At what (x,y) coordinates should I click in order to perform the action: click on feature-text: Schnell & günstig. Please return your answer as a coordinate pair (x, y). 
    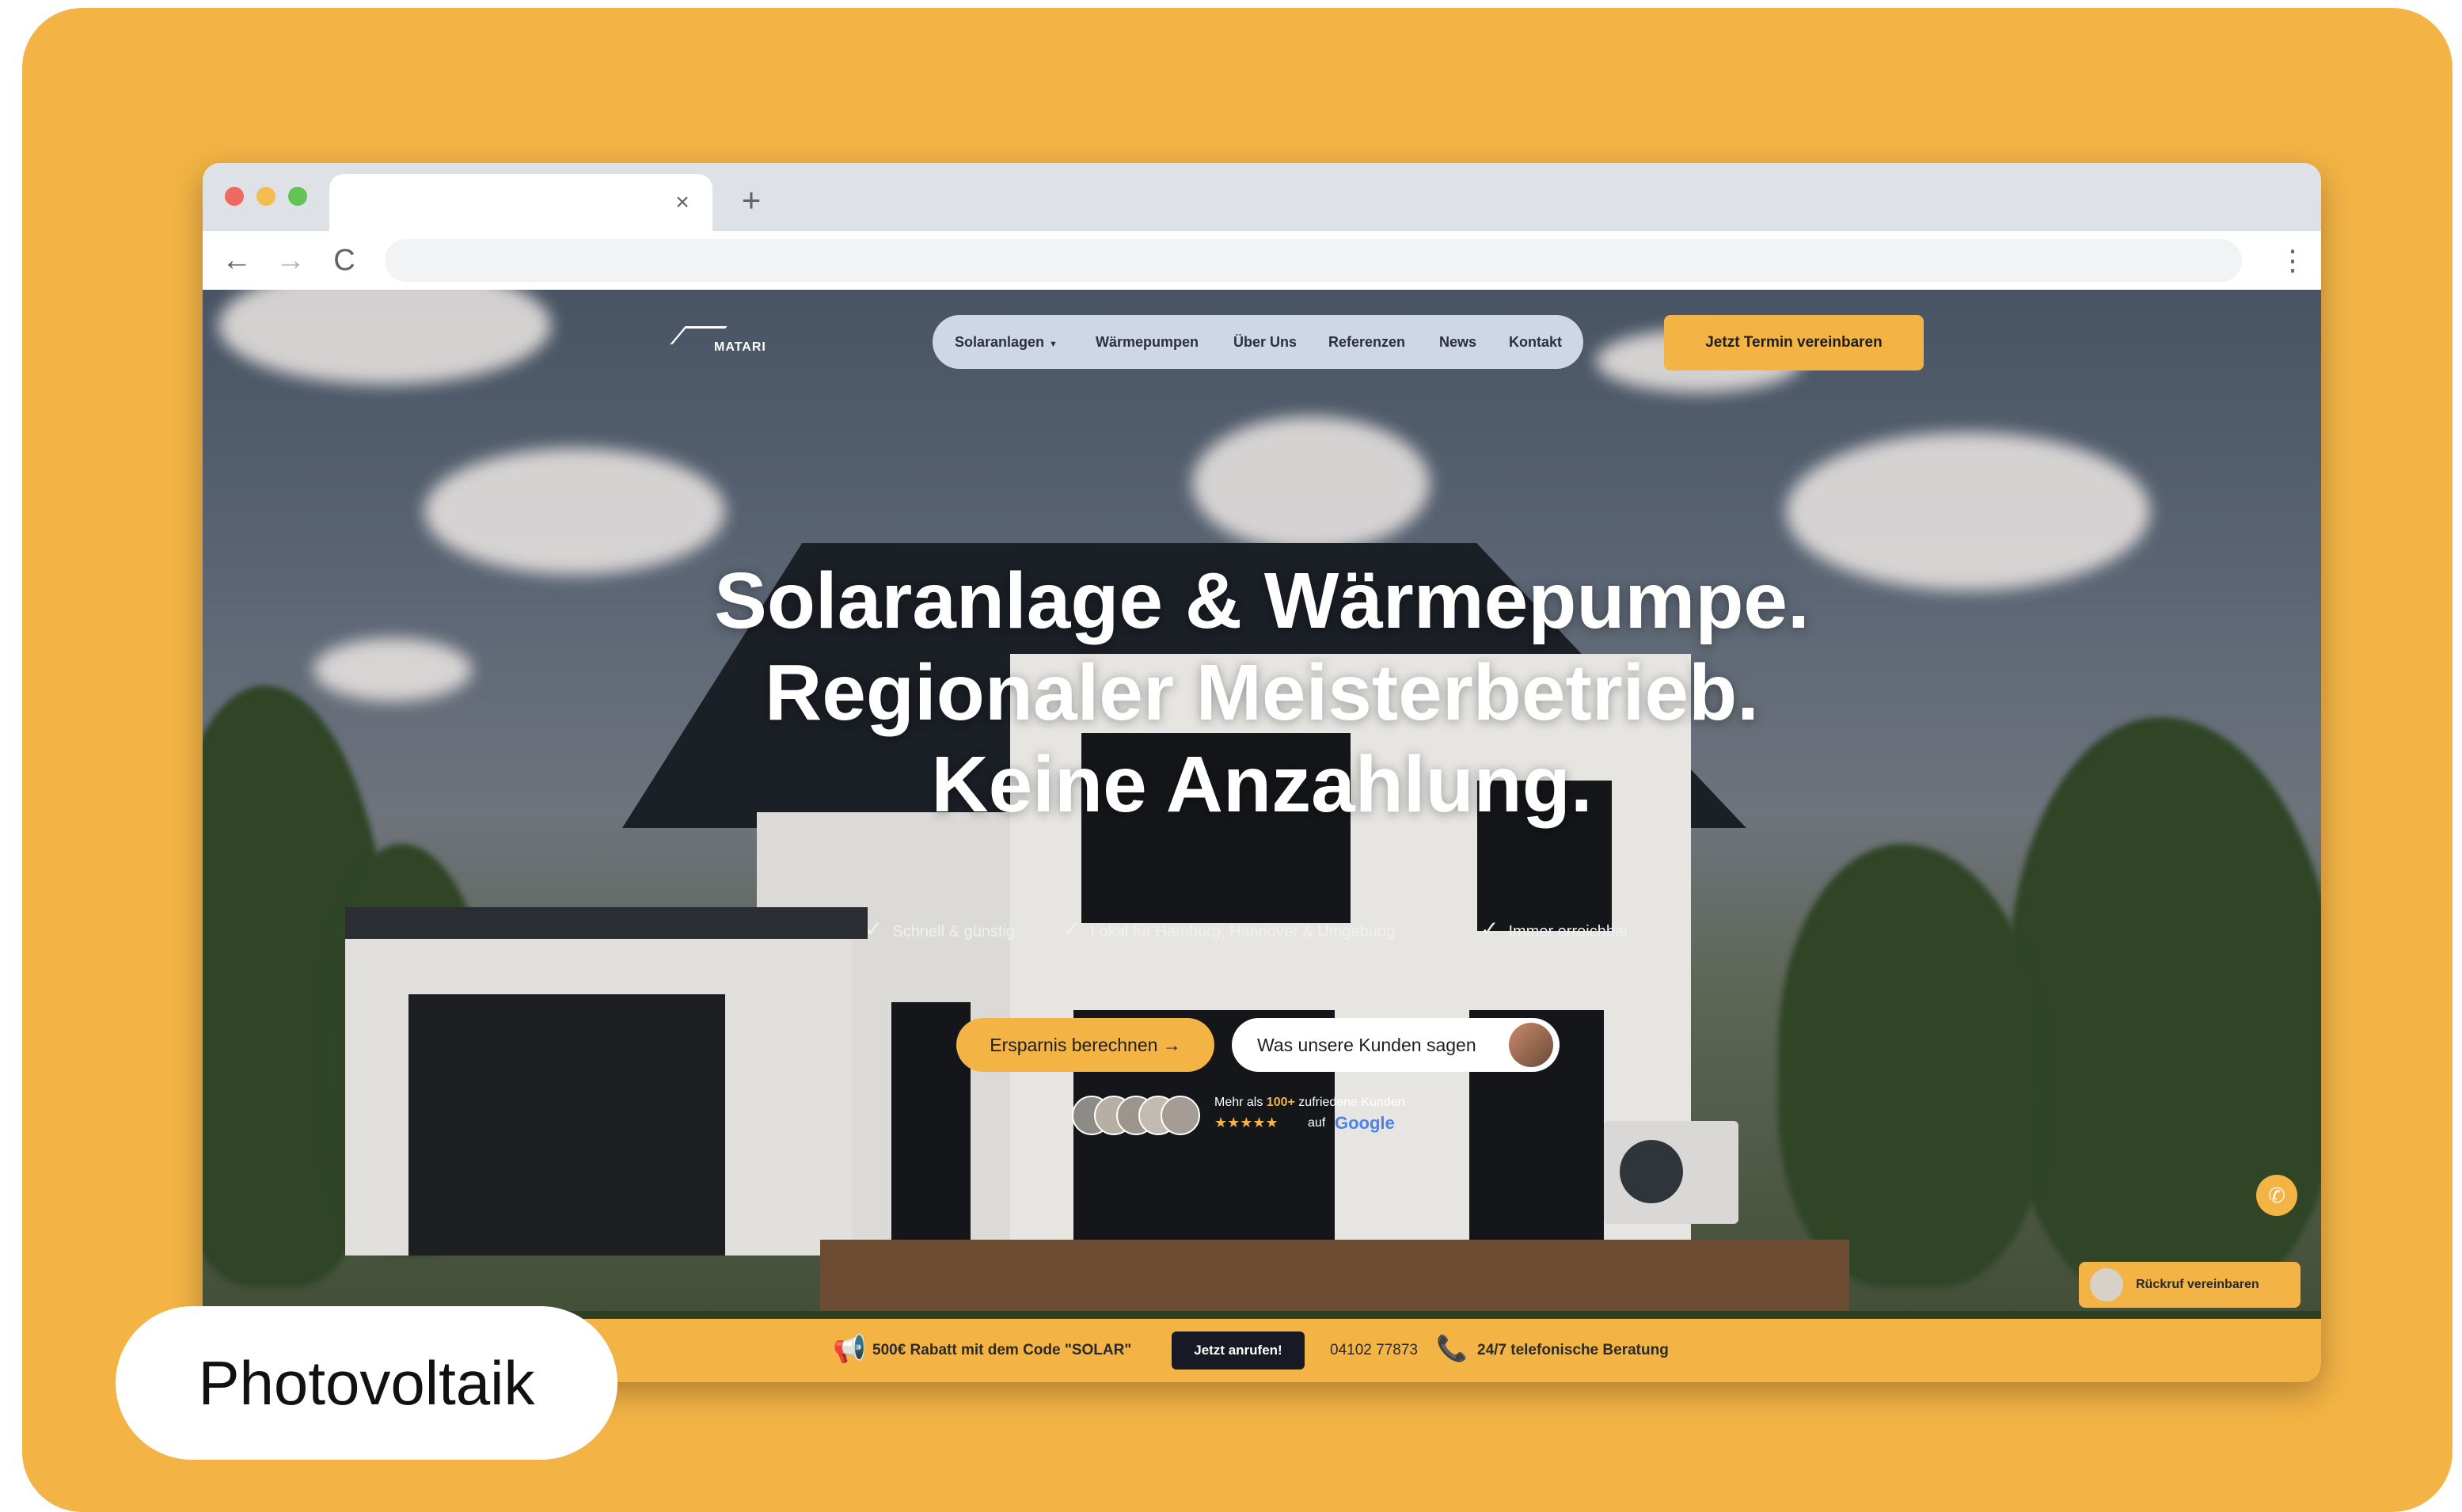
    Looking at the image, I should click on (954, 931).